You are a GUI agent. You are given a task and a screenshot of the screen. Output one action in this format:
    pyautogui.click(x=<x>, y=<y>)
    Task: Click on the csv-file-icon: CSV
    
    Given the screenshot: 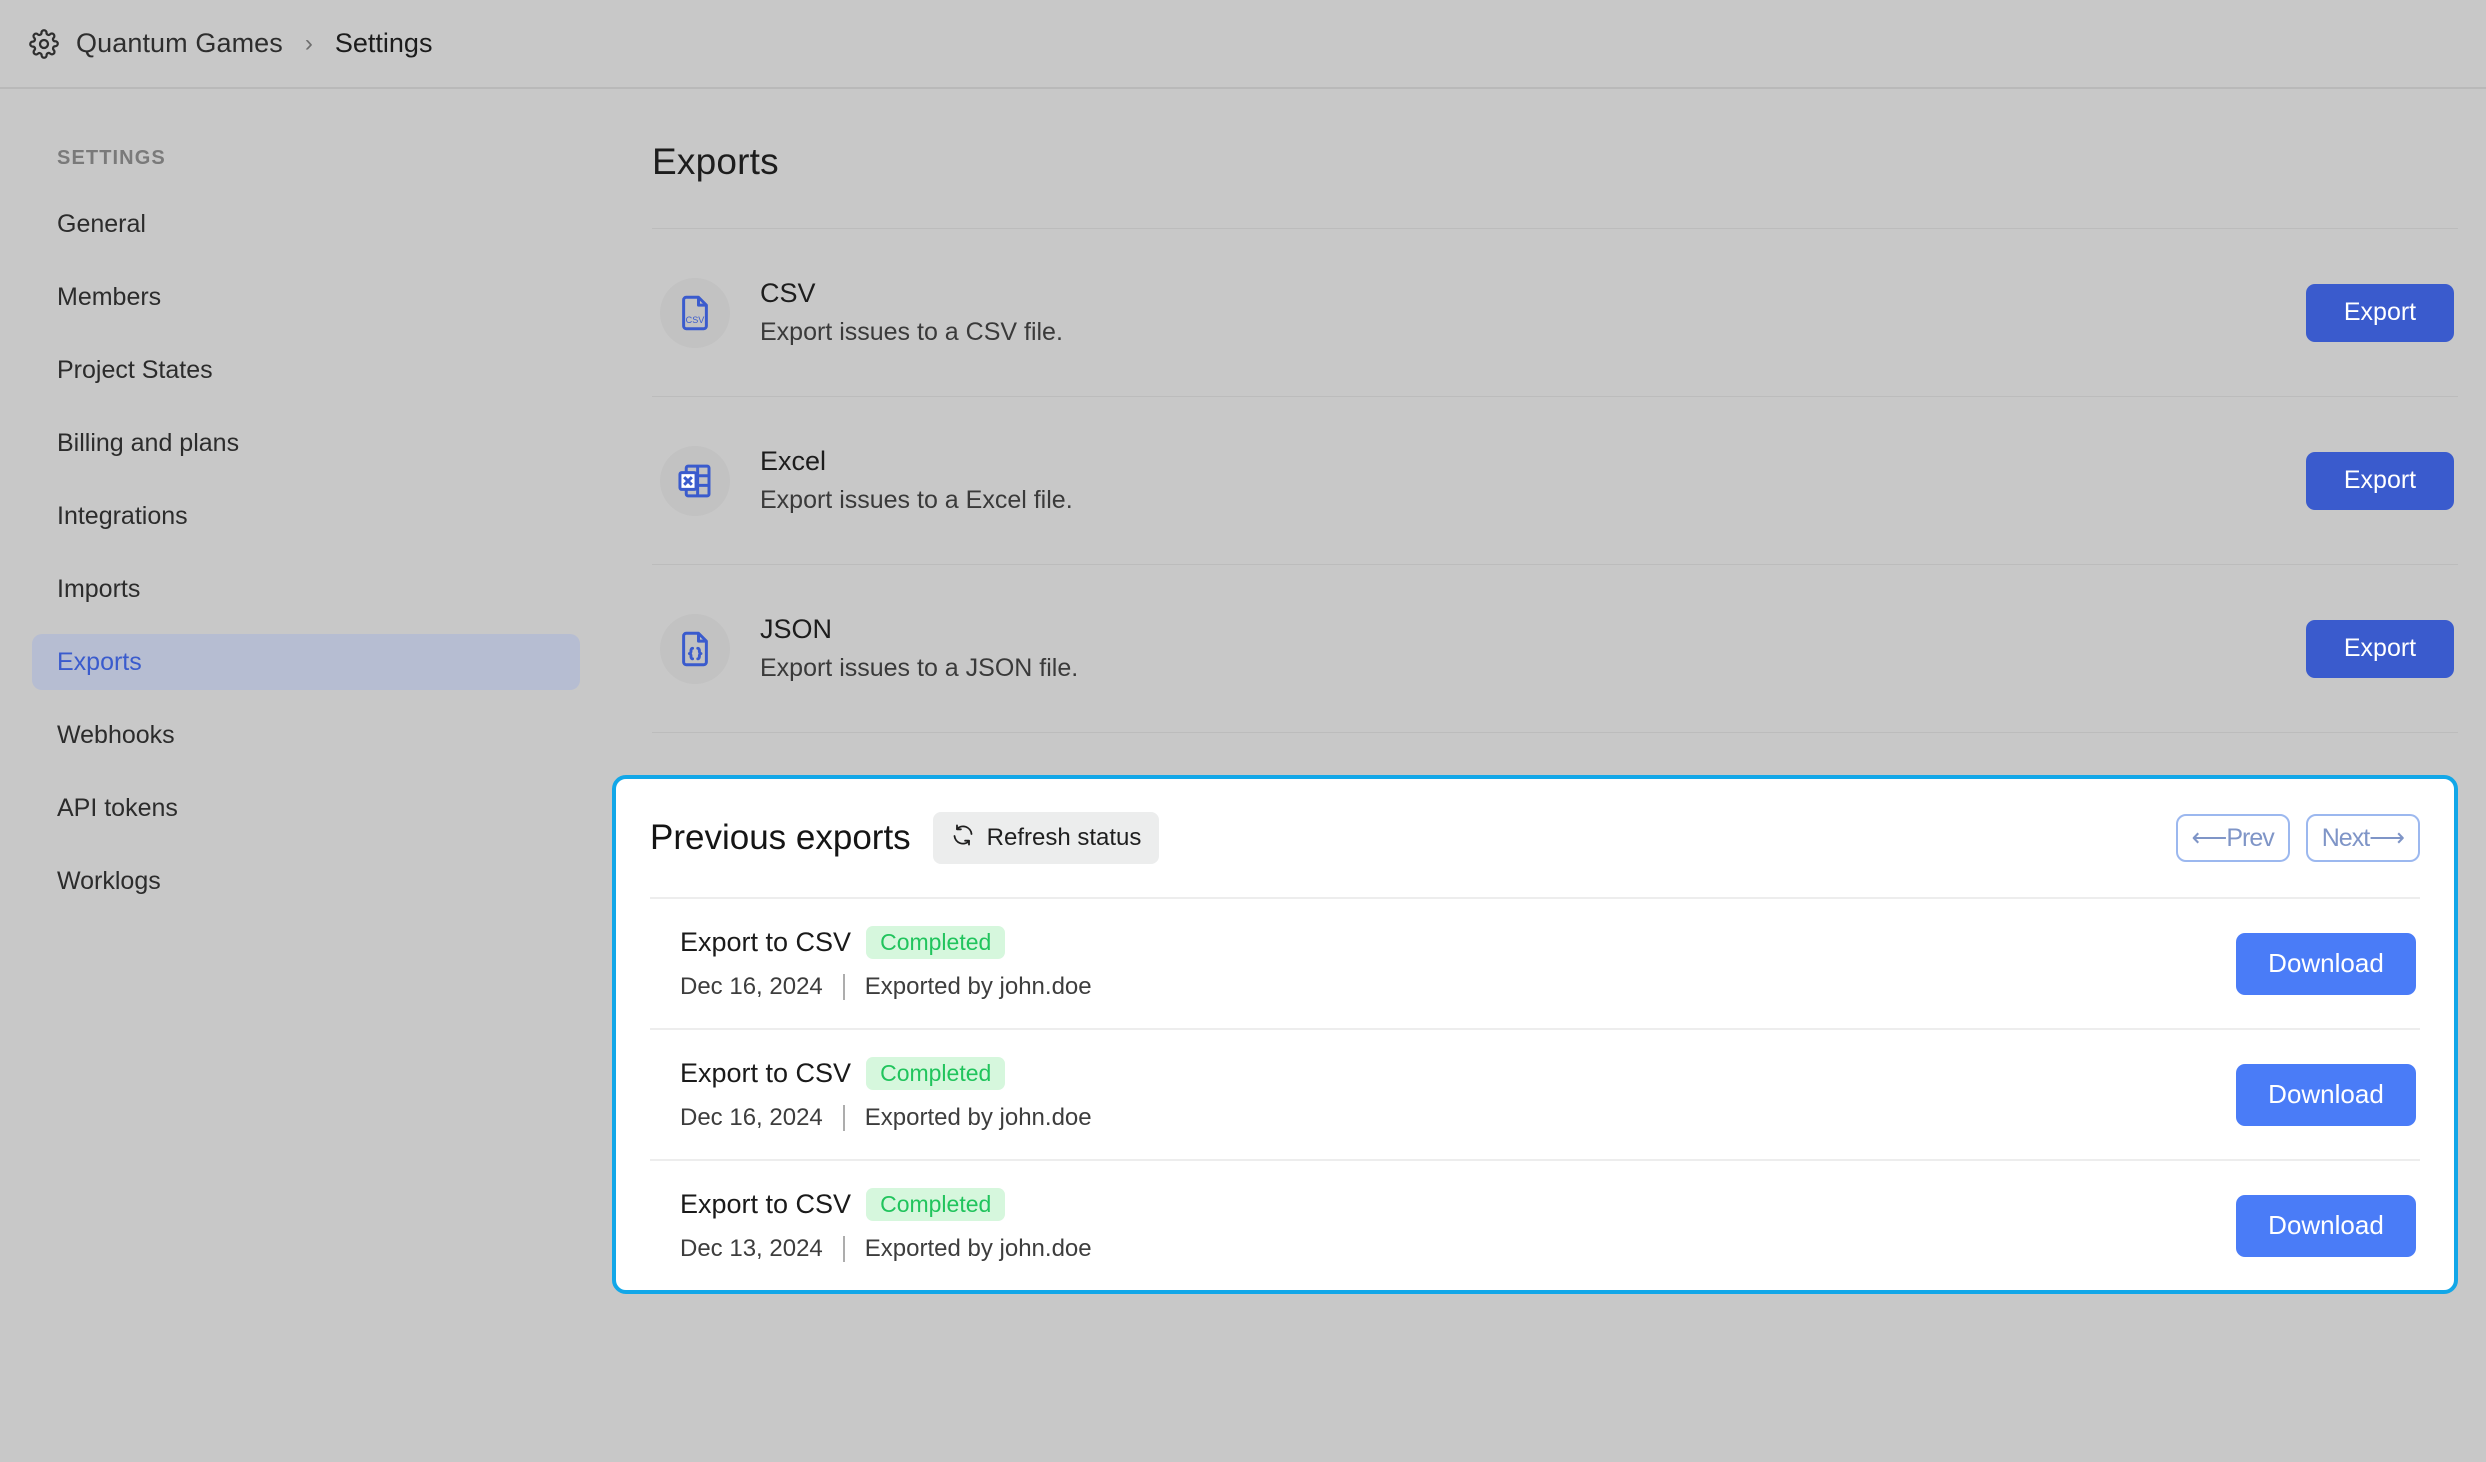 What is the action you would take?
    pyautogui.click(x=695, y=312)
    